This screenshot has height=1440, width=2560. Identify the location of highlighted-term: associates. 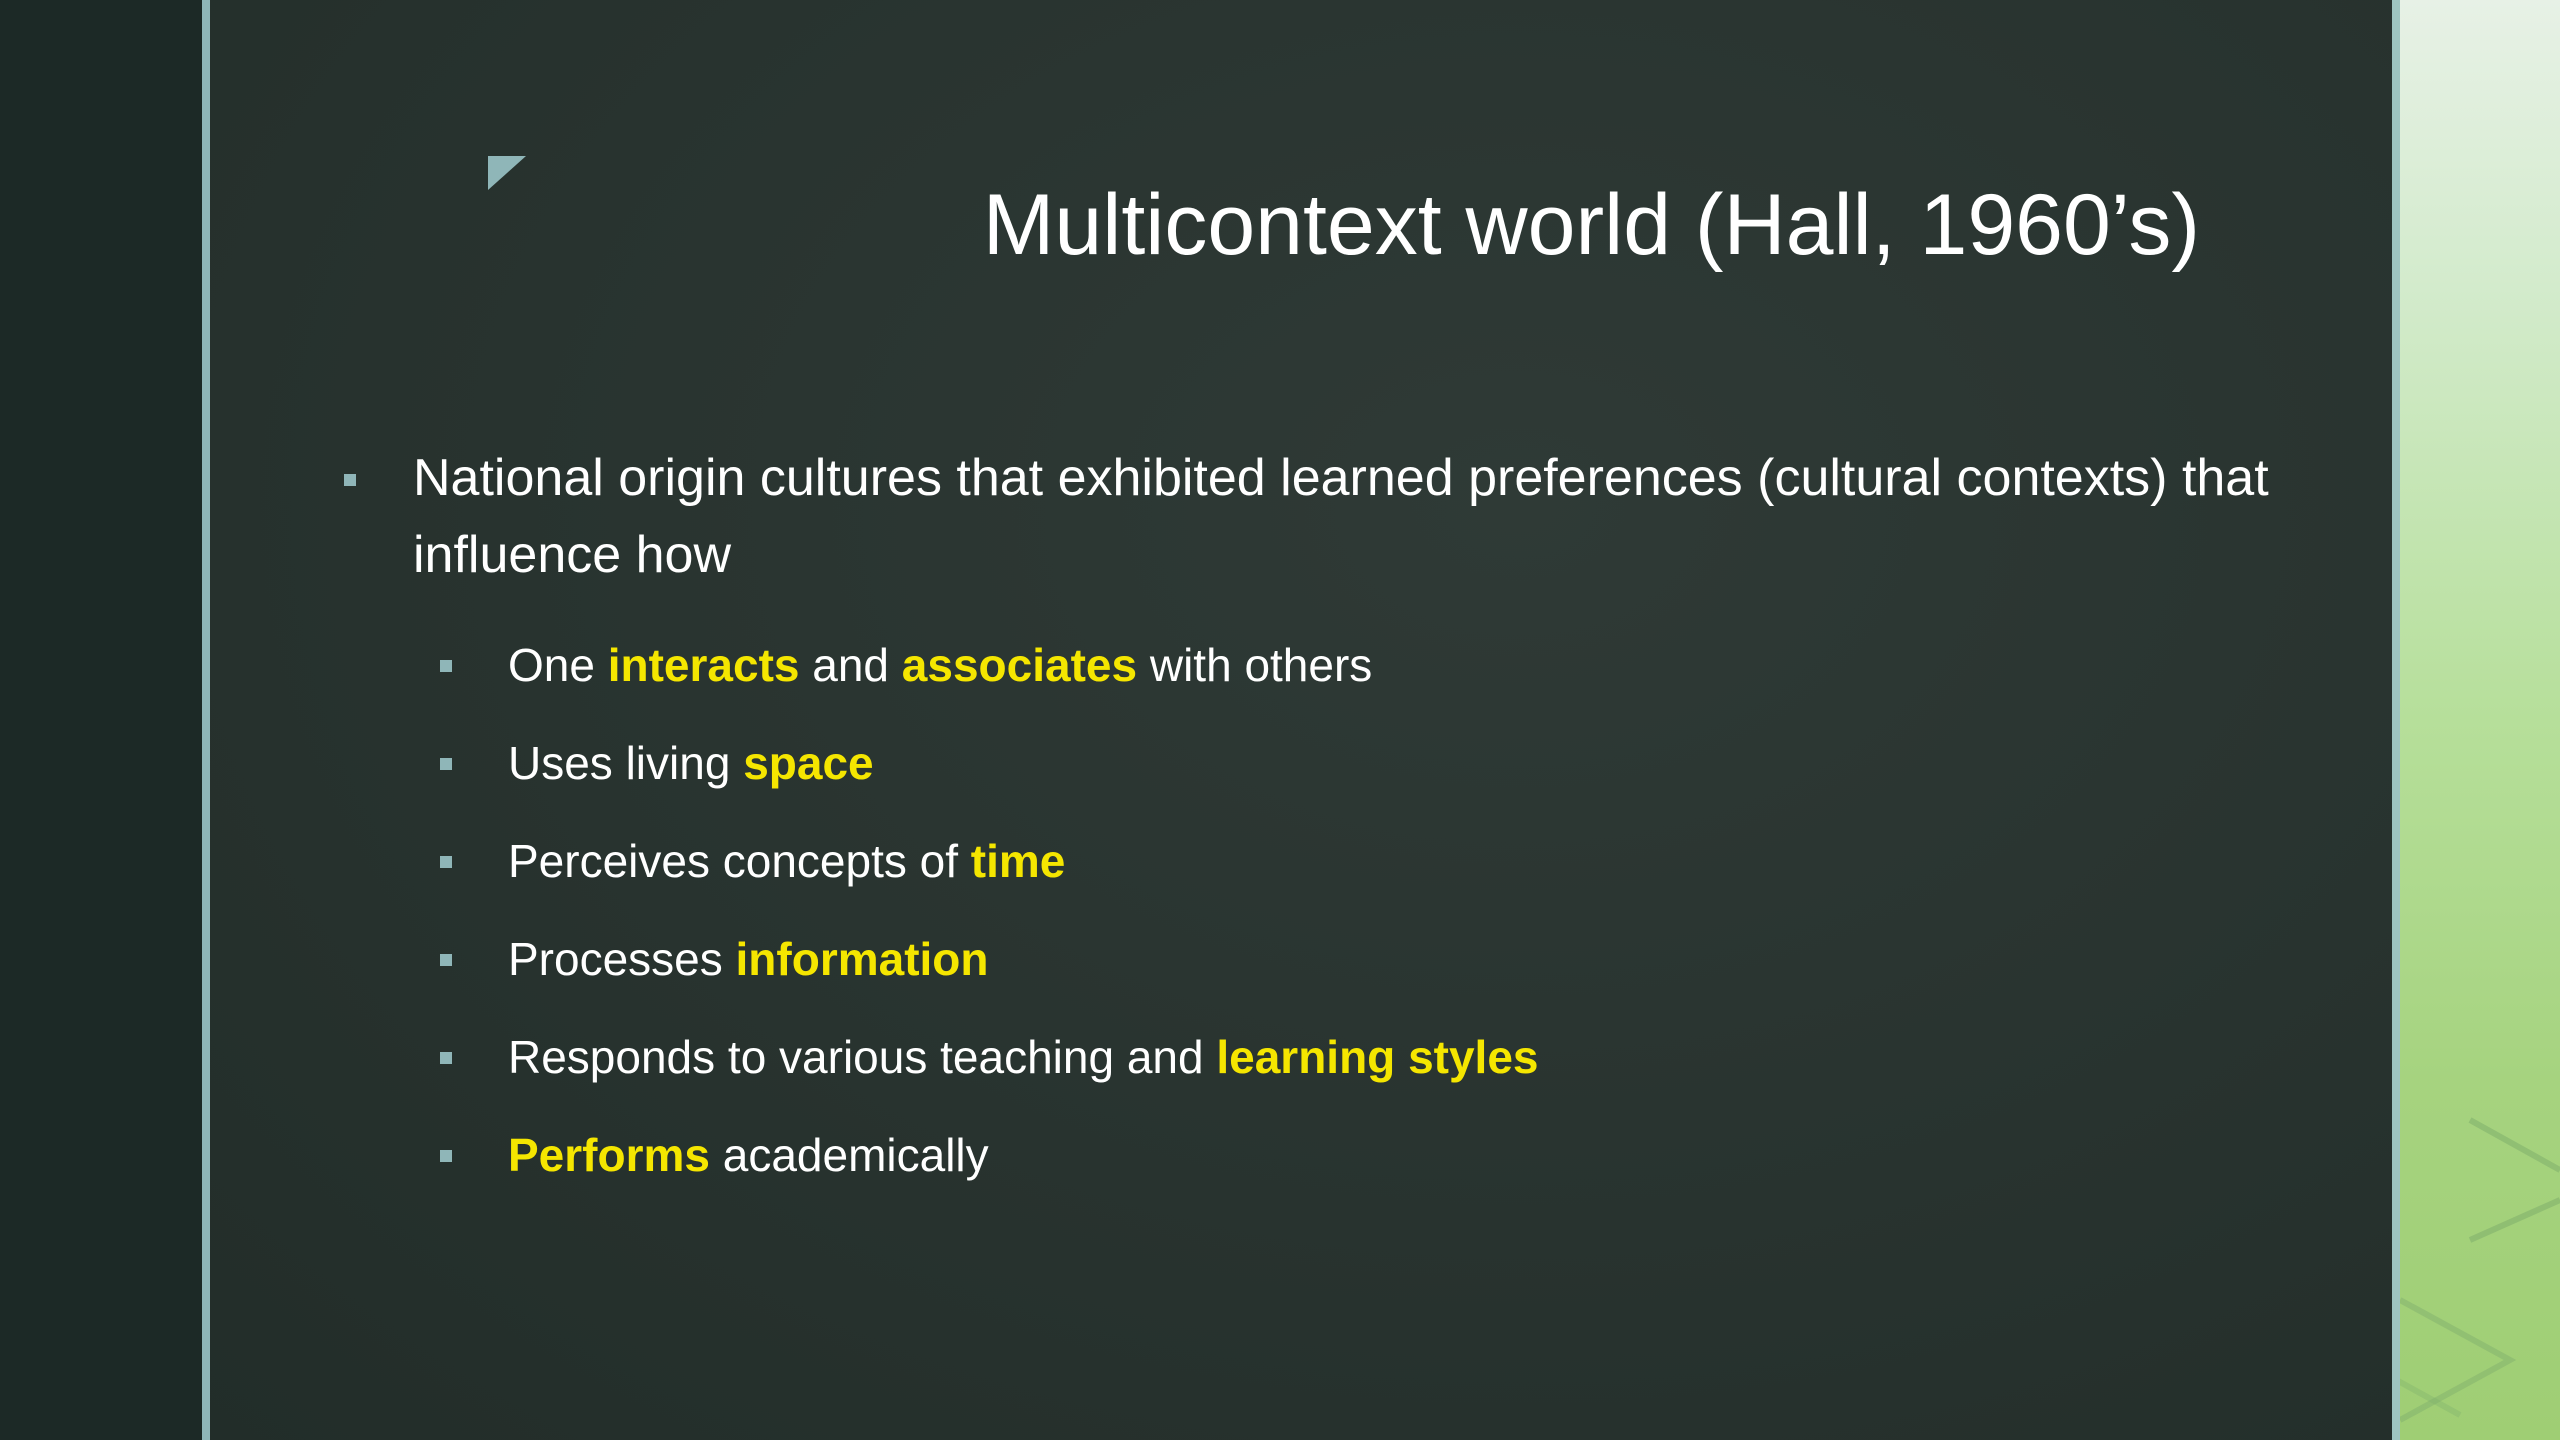
(1019, 665).